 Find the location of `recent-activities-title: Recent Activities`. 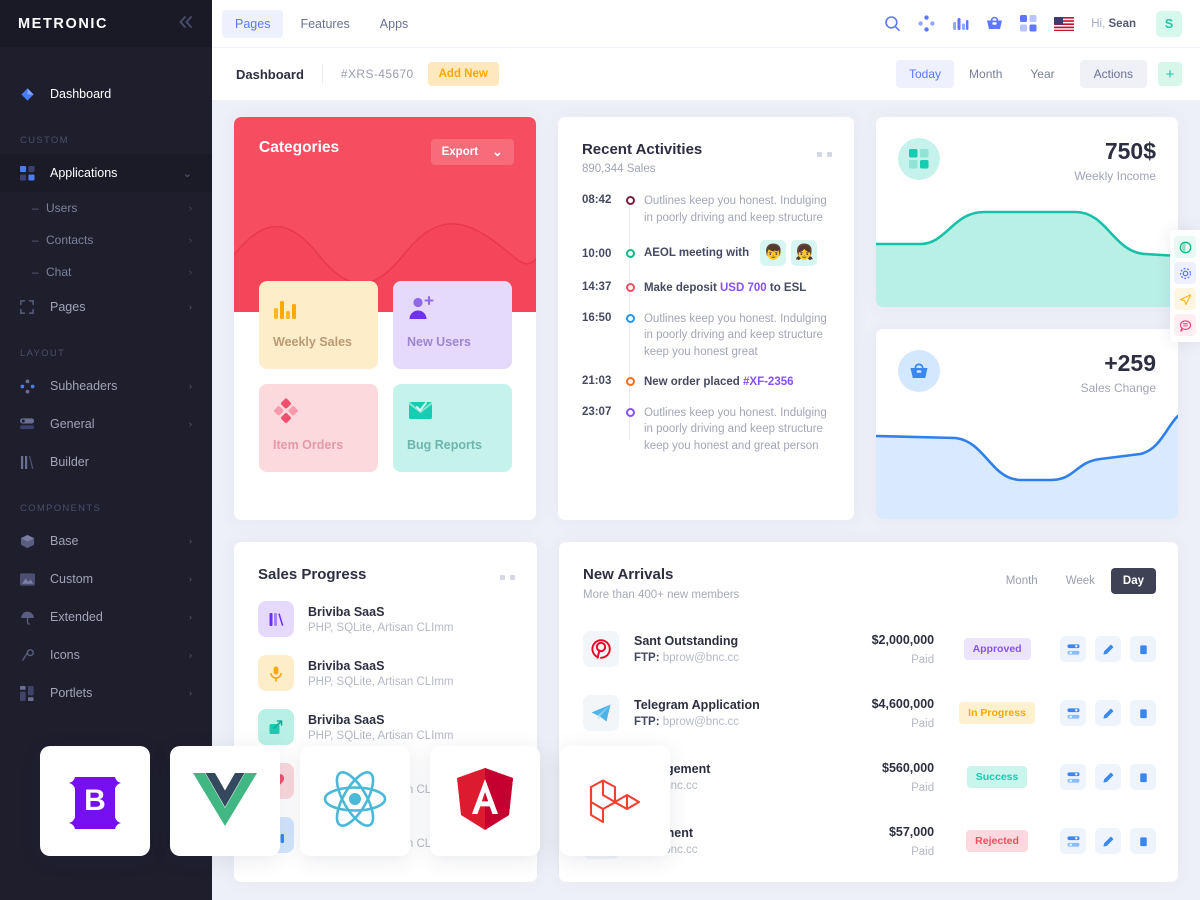

recent-activities-title: Recent Activities is located at coordinates (642, 149).